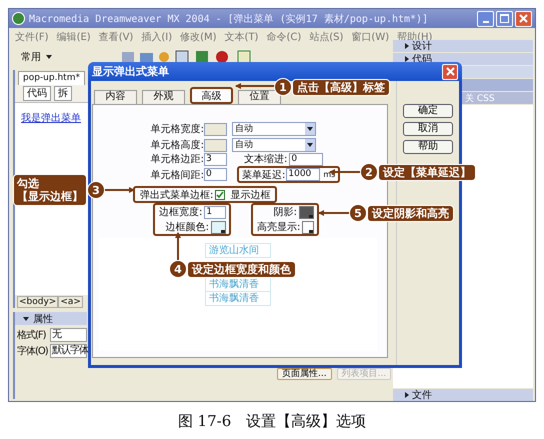 The height and width of the screenshot is (439, 544). Describe the element at coordinates (32, 37) in the screenshot. I see `menu-item: 文件(F)` at that location.